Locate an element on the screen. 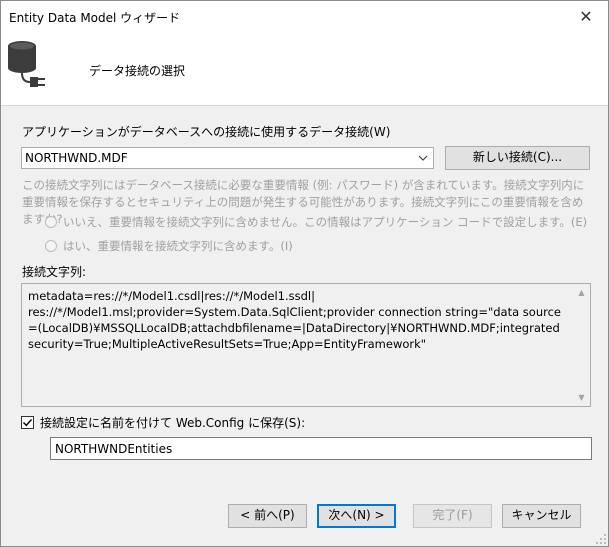 This screenshot has height=547, width=609. next-button: 次へ(N) > is located at coordinates (356, 516).